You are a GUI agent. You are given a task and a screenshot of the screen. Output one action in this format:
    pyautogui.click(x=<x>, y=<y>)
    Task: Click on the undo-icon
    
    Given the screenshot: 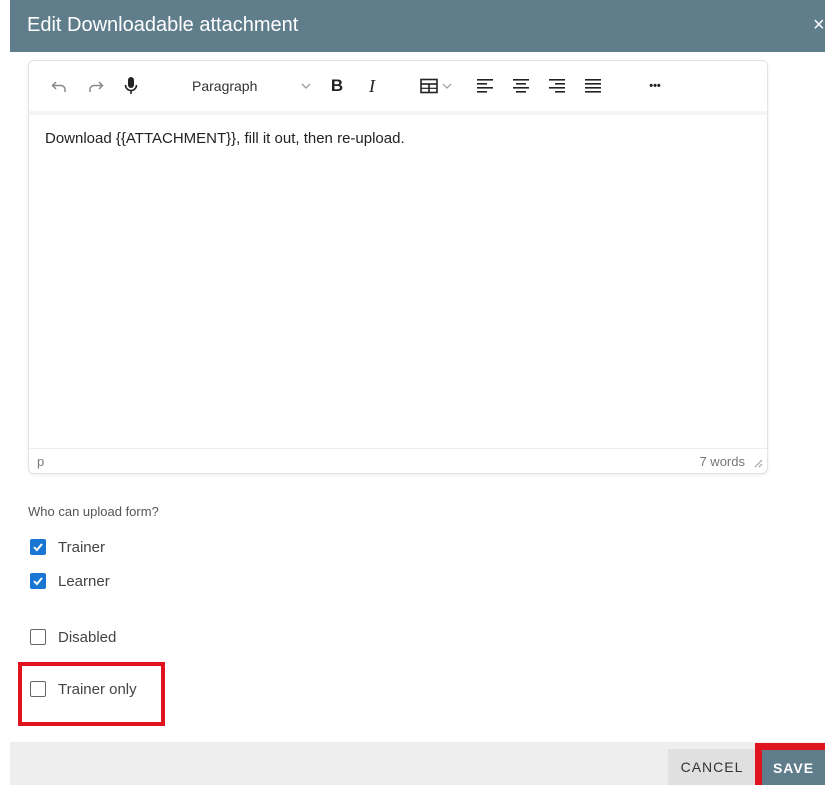 What is the action you would take?
    pyautogui.click(x=59, y=86)
    